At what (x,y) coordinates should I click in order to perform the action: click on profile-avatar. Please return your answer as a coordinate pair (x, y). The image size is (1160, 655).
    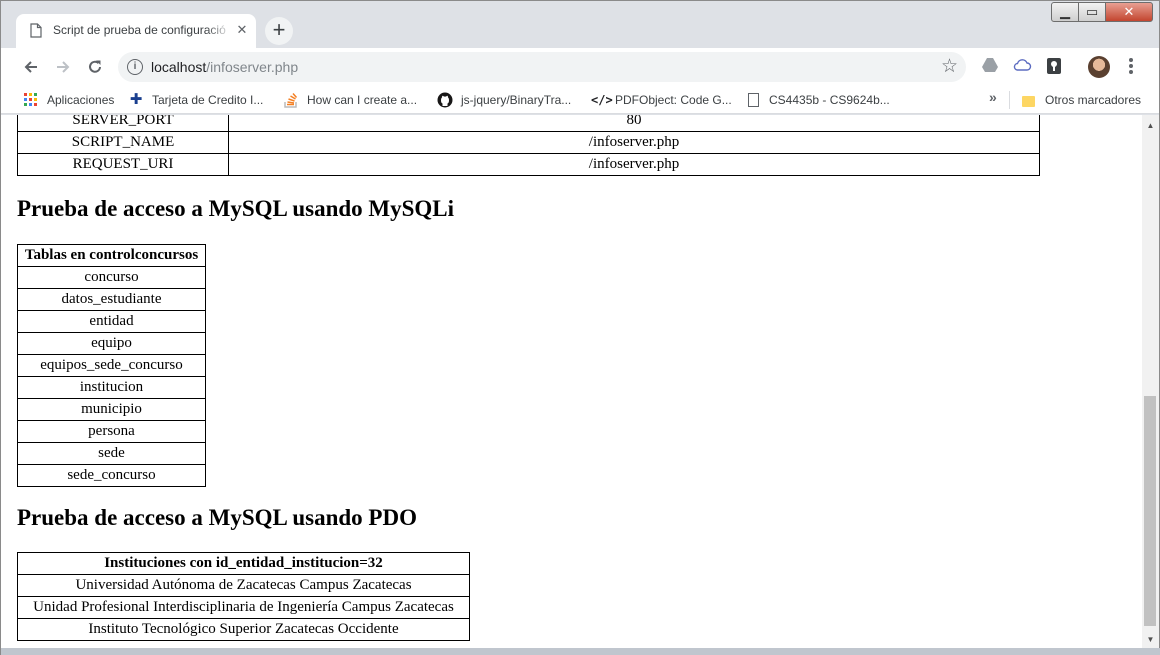
    Looking at the image, I should click on (1099, 67).